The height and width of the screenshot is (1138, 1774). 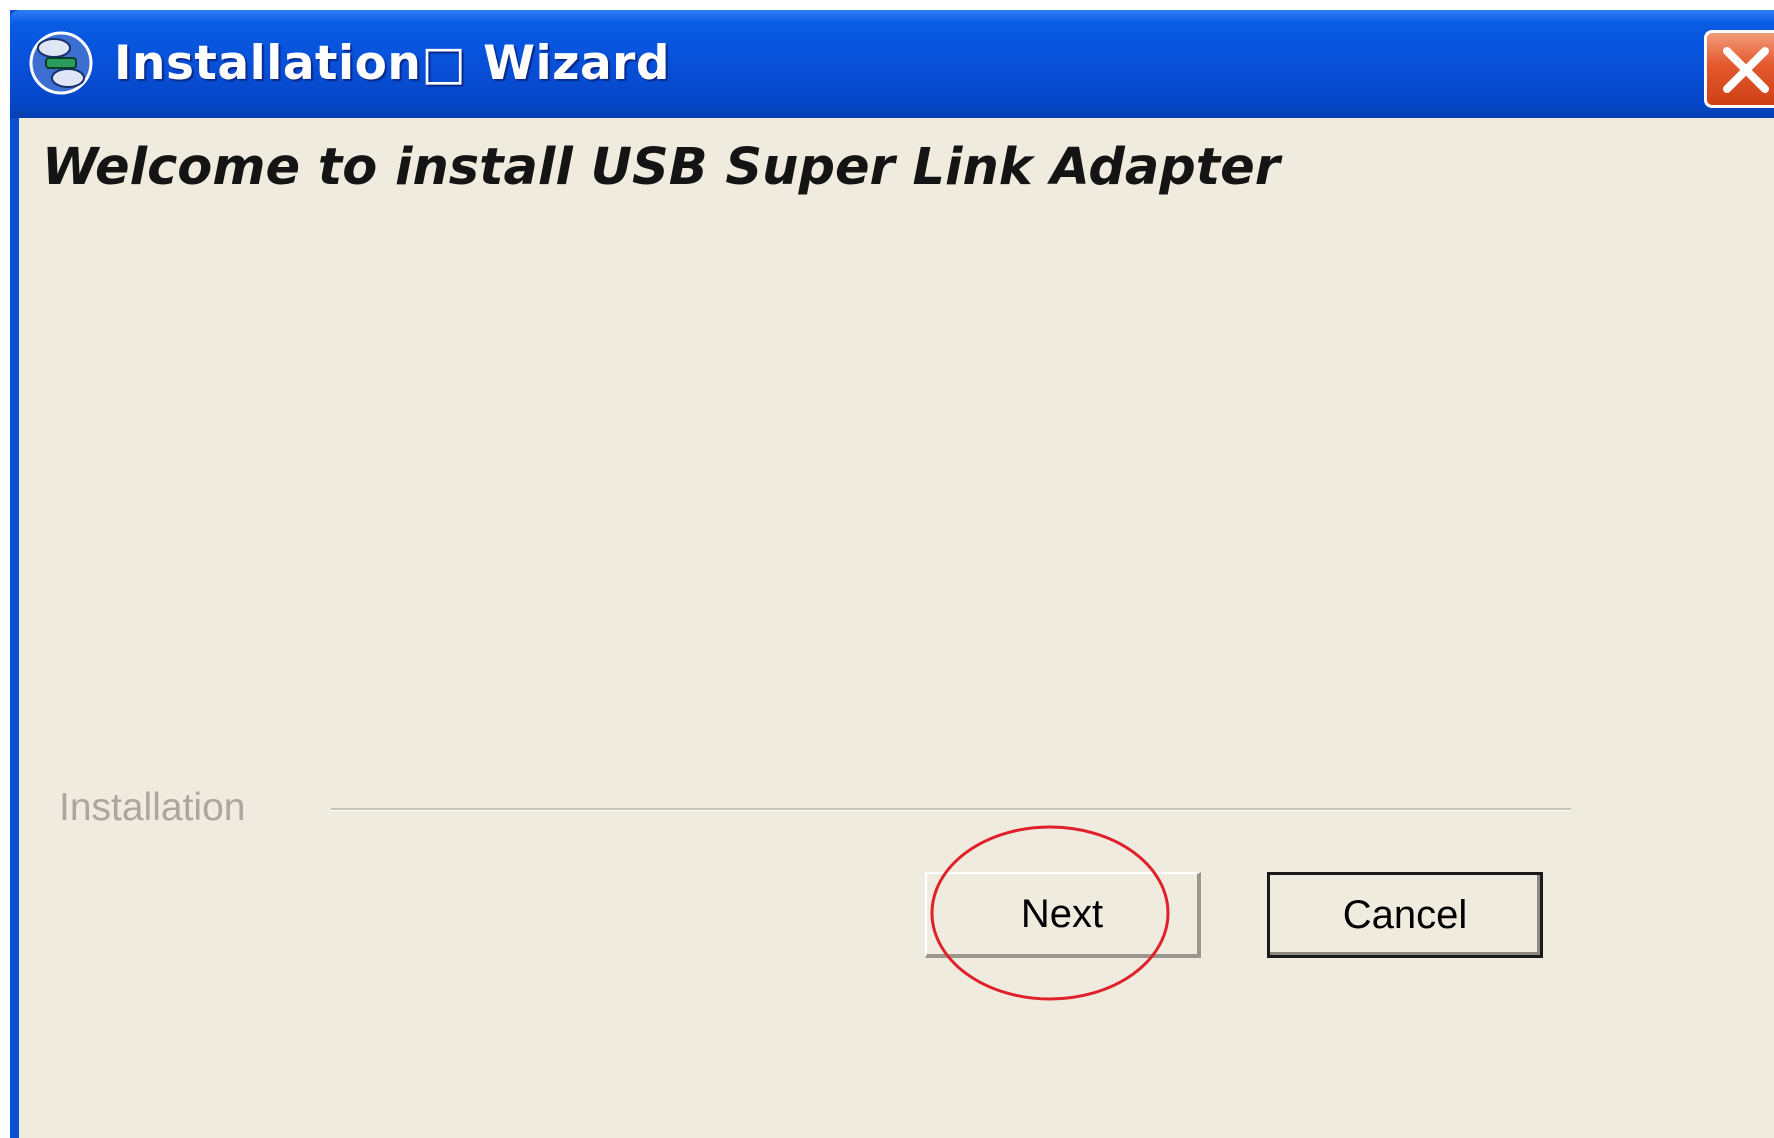 What do you see at coordinates (392, 63) in the screenshot?
I see `window-title: Installation□ Wizard` at bounding box center [392, 63].